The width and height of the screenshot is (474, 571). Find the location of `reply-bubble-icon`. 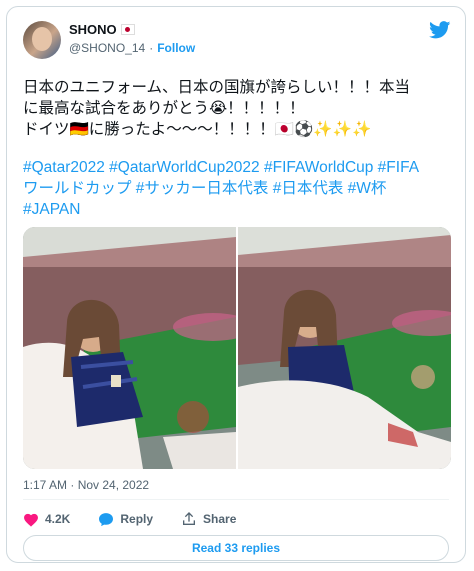

reply-bubble-icon is located at coordinates (106, 519).